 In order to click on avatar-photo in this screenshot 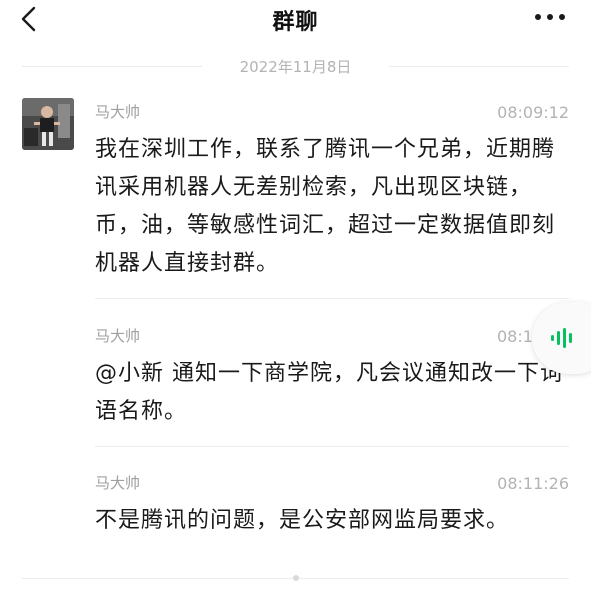, I will do `click(48, 124)`.